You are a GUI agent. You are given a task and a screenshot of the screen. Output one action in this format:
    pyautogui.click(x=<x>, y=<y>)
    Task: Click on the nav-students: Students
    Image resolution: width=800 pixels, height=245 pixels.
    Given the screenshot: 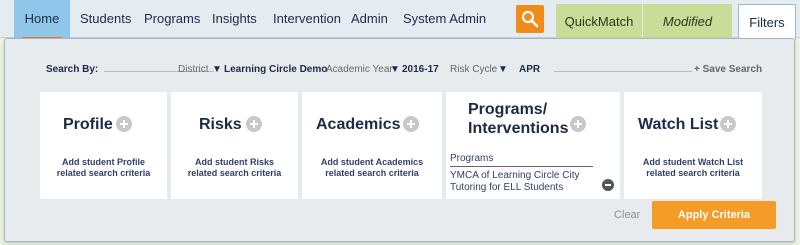 What is the action you would take?
    pyautogui.click(x=105, y=19)
    